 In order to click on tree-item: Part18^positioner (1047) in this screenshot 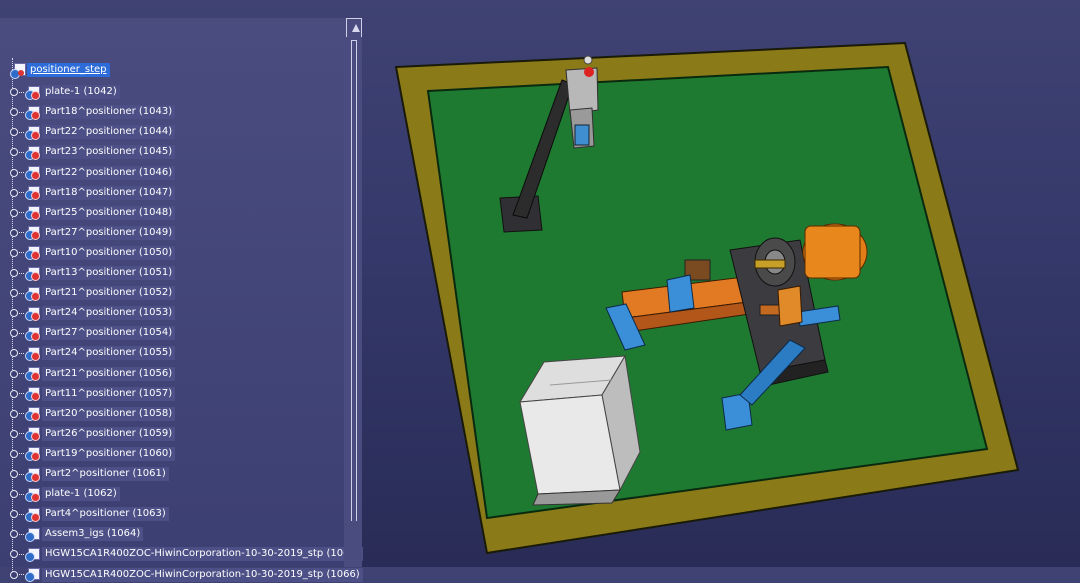, I will do `click(93, 193)`.